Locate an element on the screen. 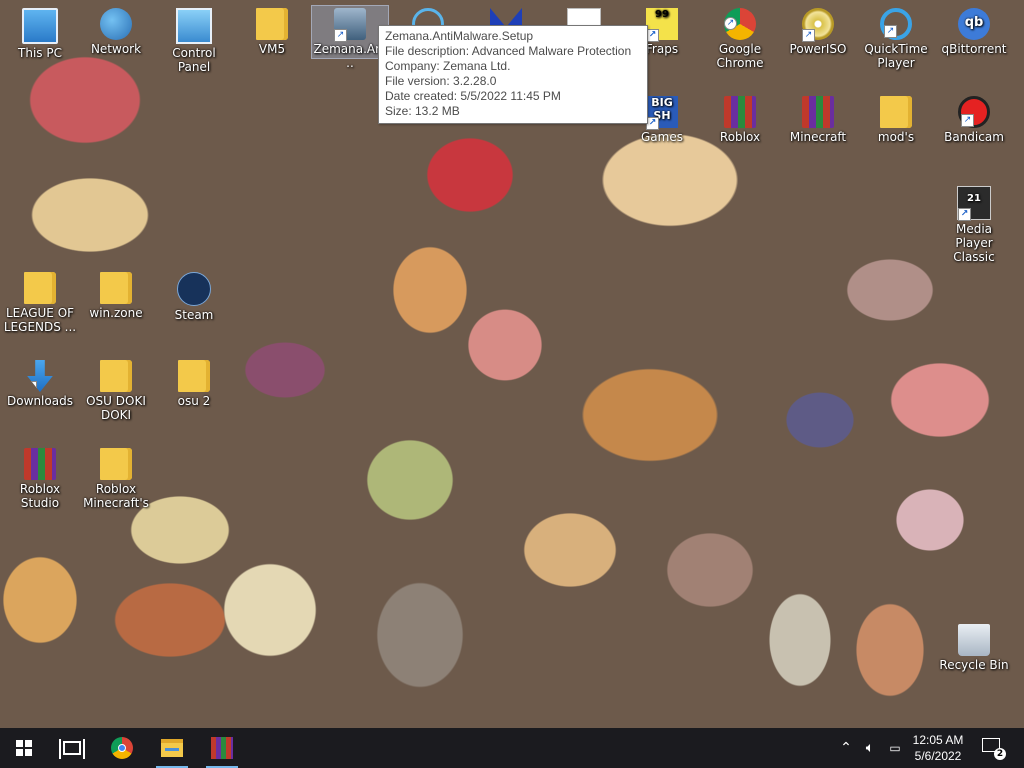 This screenshot has width=1024, height=768. icon-label: Roblox Studio is located at coordinates (40, 496).